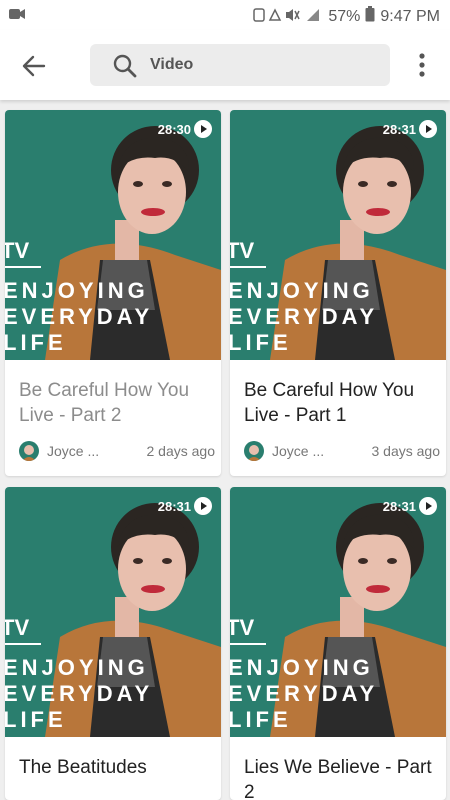 The image size is (450, 800). What do you see at coordinates (339, 777) in the screenshot?
I see `video-title: Lies We Believe - Part 2` at bounding box center [339, 777].